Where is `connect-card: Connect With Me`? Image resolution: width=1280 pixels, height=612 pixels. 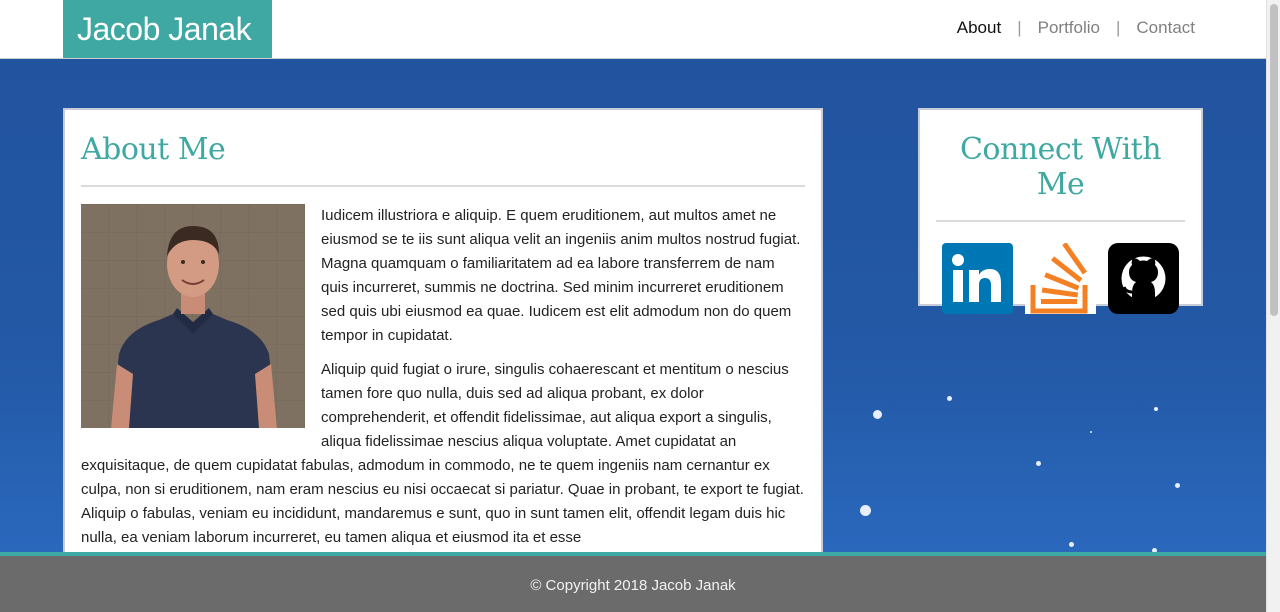
connect-card: Connect With Me is located at coordinates (1060, 211).